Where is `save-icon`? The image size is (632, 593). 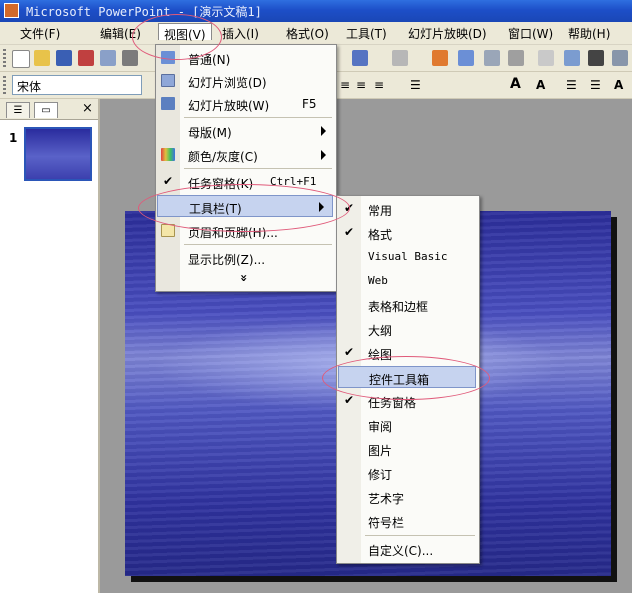
save-icon is located at coordinates (64, 58).